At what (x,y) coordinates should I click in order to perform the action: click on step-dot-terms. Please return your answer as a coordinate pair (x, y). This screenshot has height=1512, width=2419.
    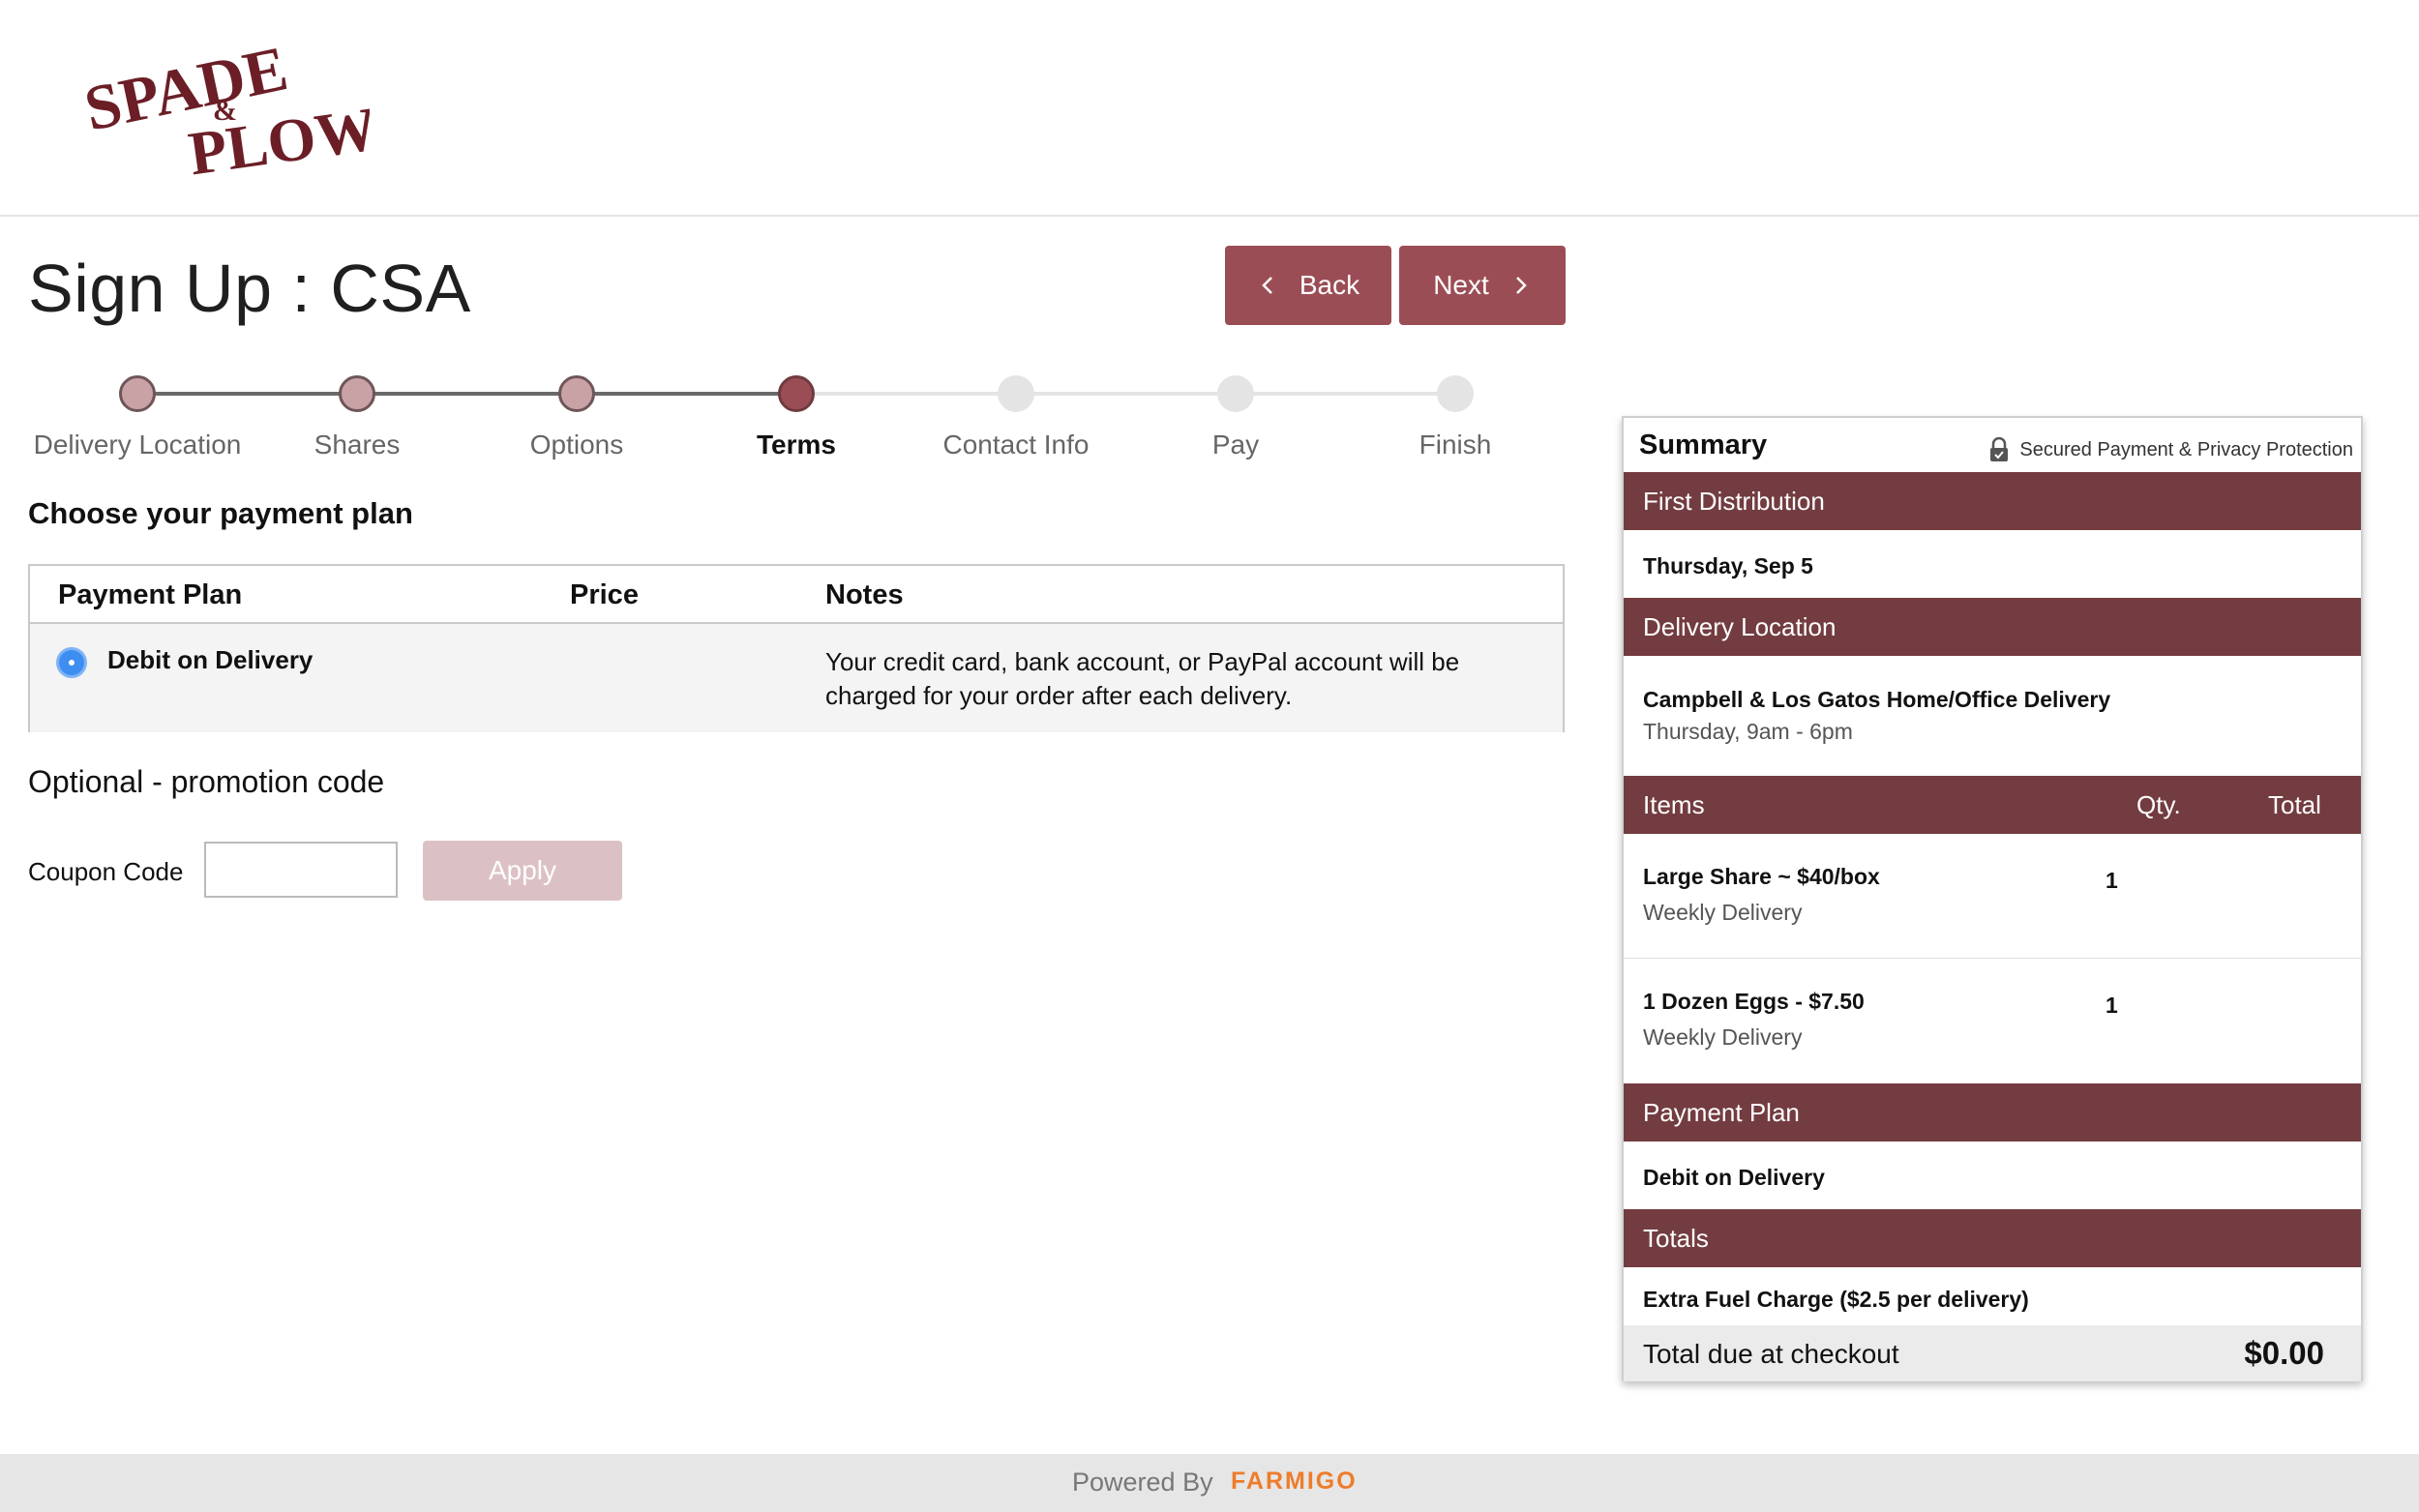
    Looking at the image, I should click on (797, 394).